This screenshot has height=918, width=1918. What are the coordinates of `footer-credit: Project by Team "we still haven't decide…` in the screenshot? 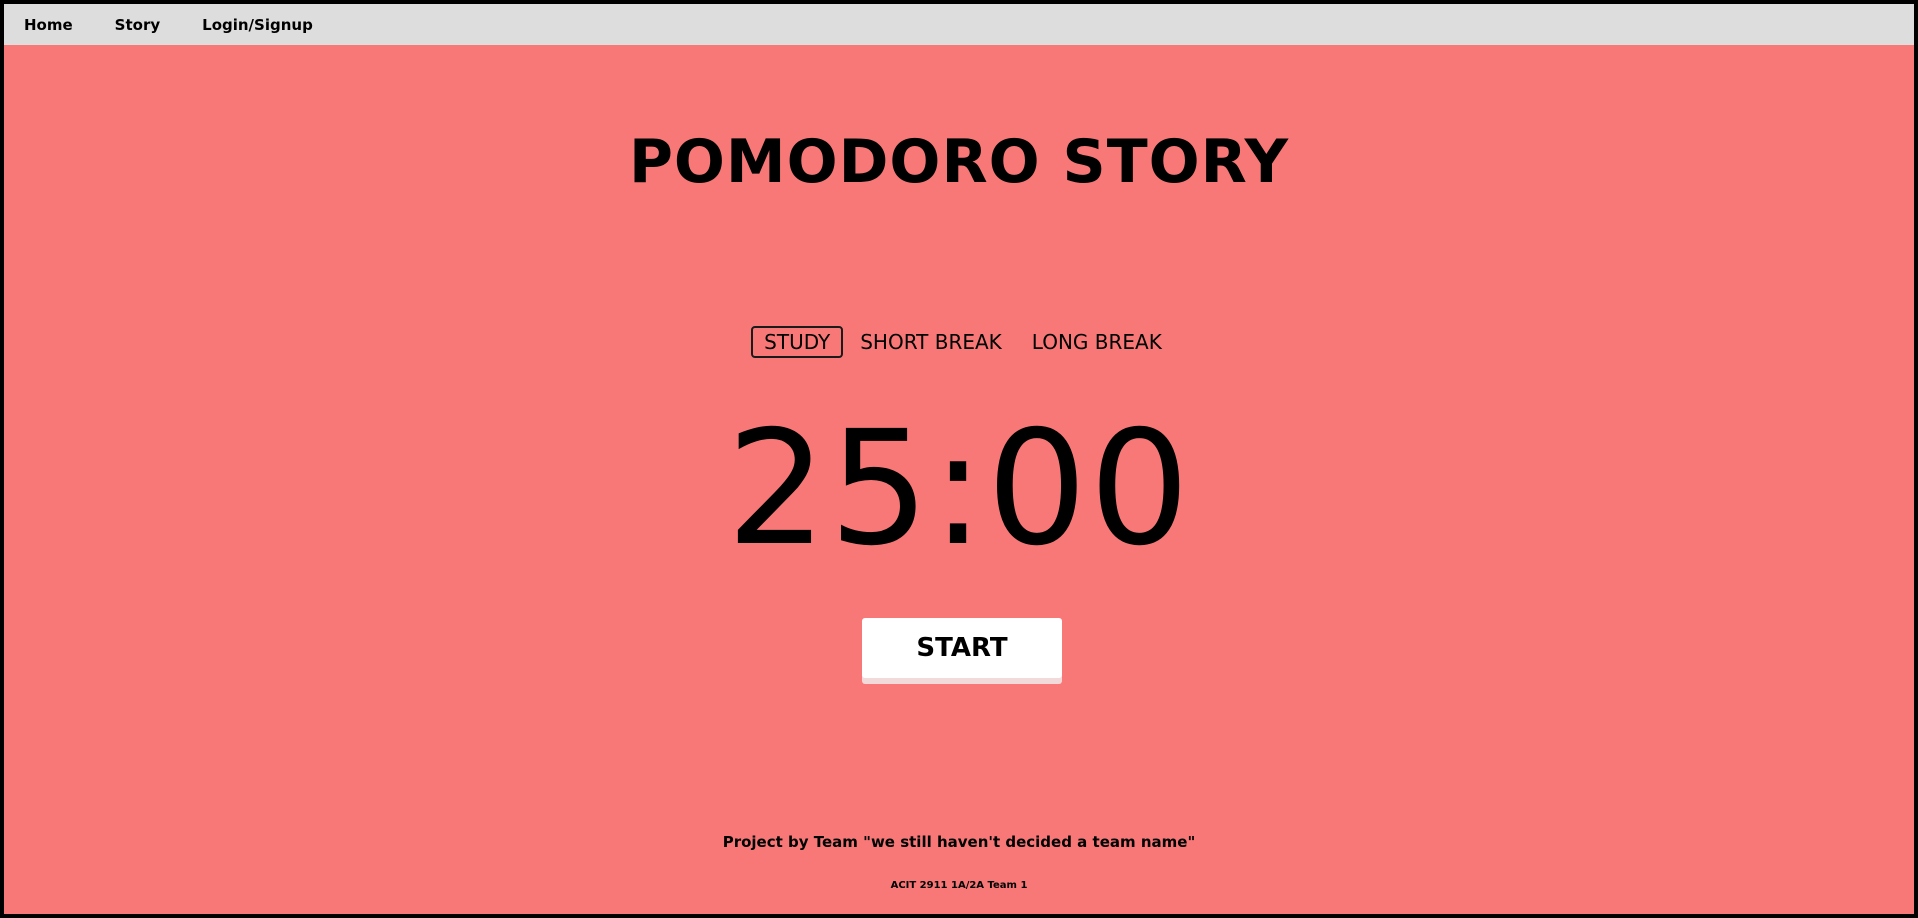 It's located at (959, 842).